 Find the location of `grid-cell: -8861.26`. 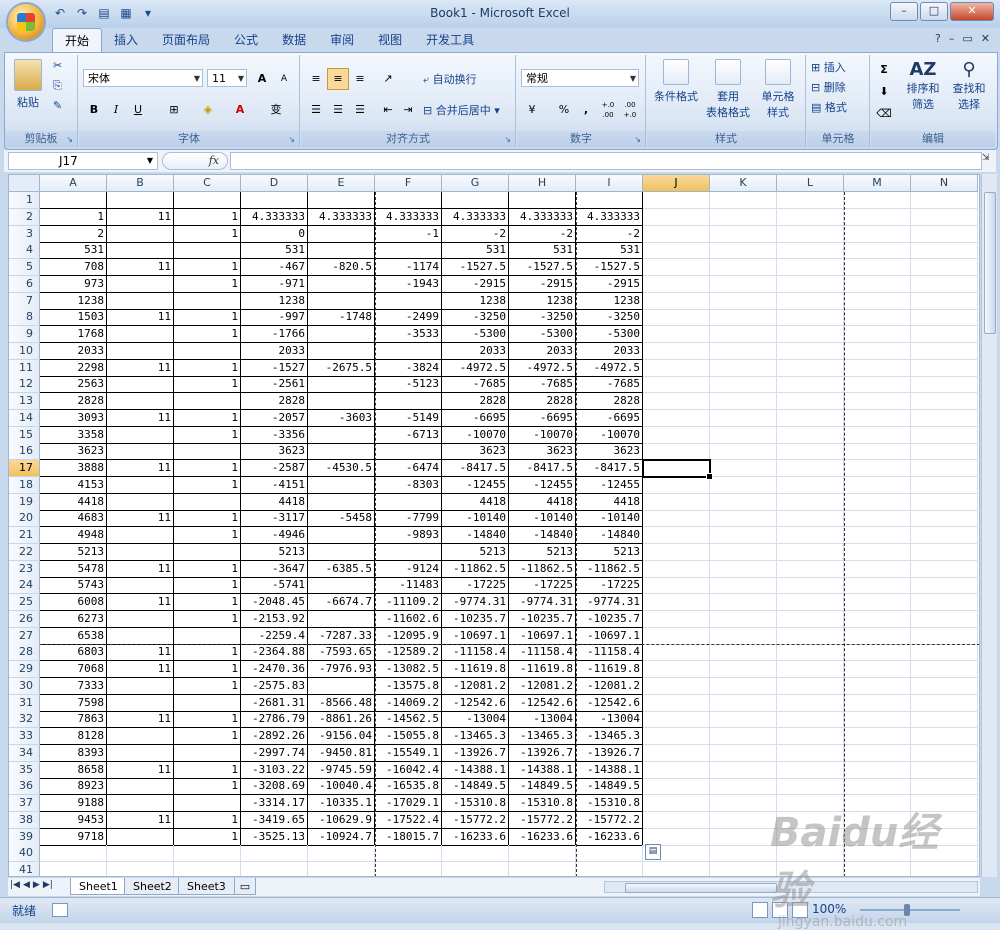

grid-cell: -8861.26 is located at coordinates (341, 720).